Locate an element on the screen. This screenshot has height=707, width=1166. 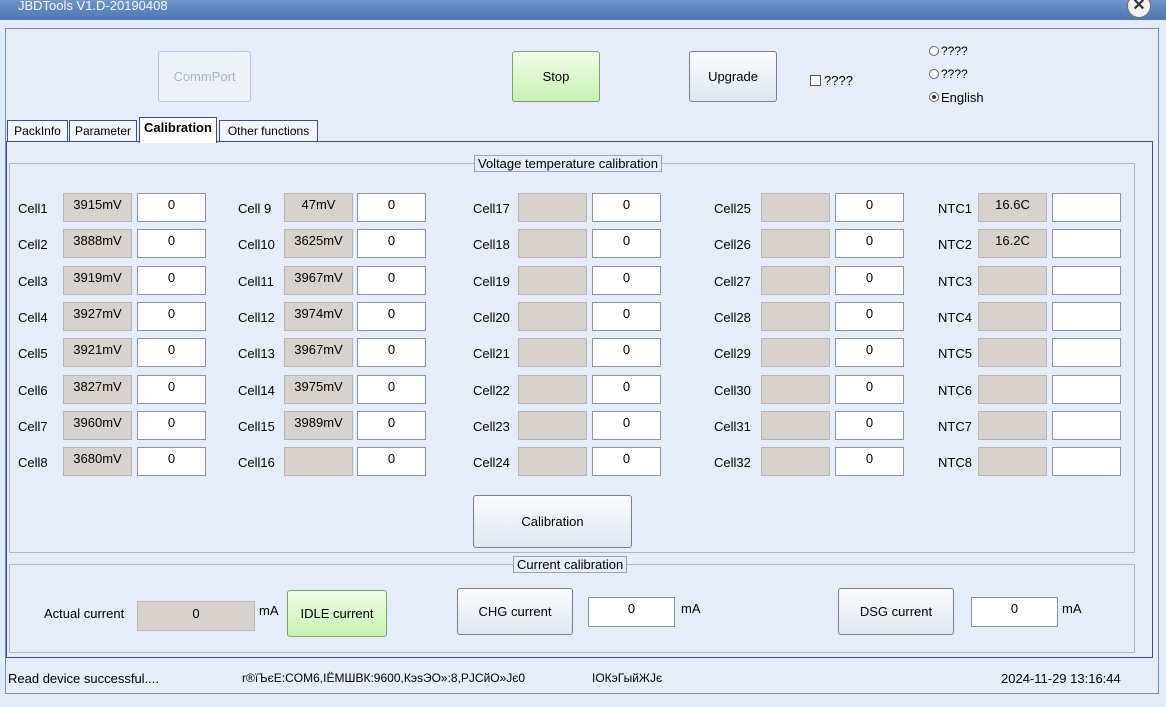
cell-label: Cell15 is located at coordinates (256, 426).